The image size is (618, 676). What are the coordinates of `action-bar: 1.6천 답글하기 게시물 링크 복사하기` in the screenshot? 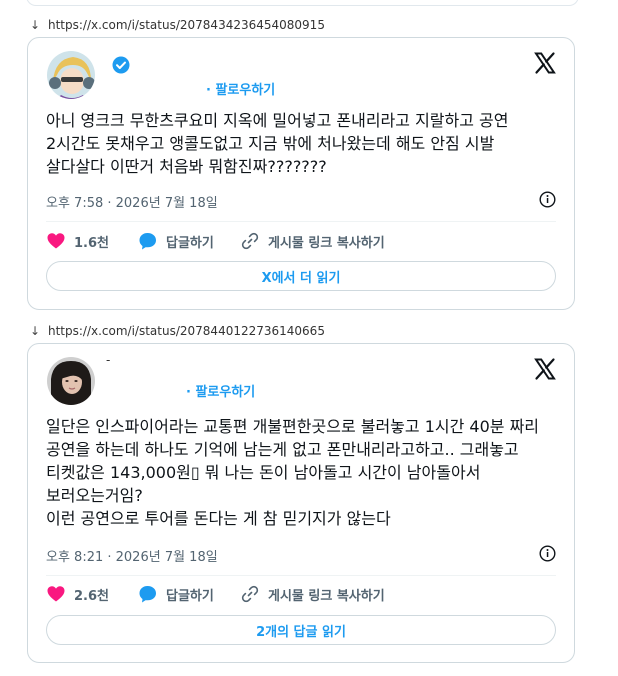 It's located at (301, 241).